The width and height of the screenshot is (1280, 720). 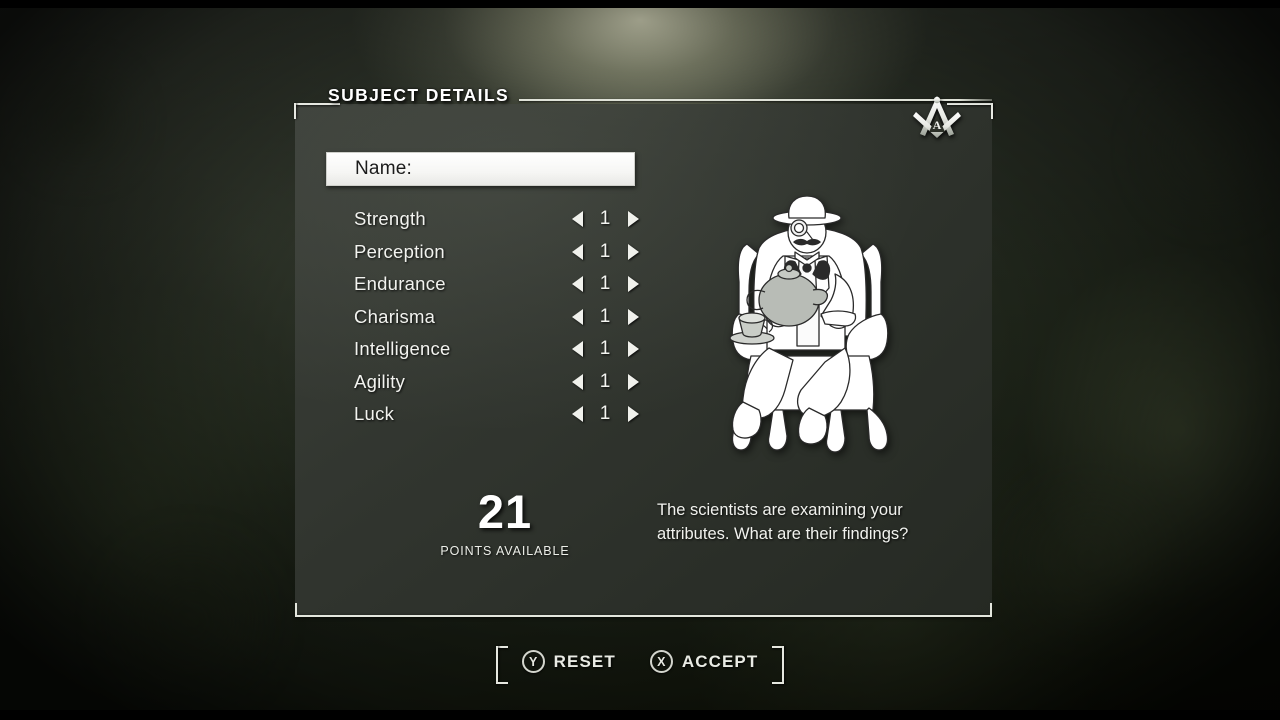 What do you see at coordinates (380, 381) in the screenshot?
I see `stat-label: Agility` at bounding box center [380, 381].